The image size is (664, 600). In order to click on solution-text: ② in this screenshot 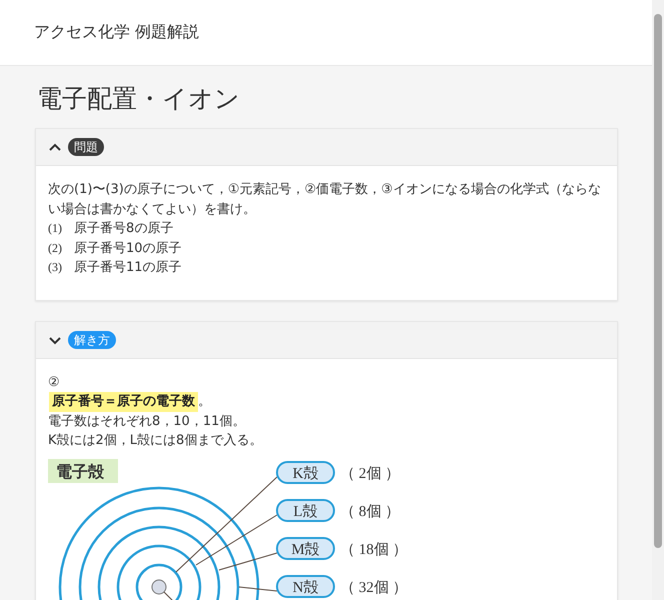, I will do `click(54, 383)`.